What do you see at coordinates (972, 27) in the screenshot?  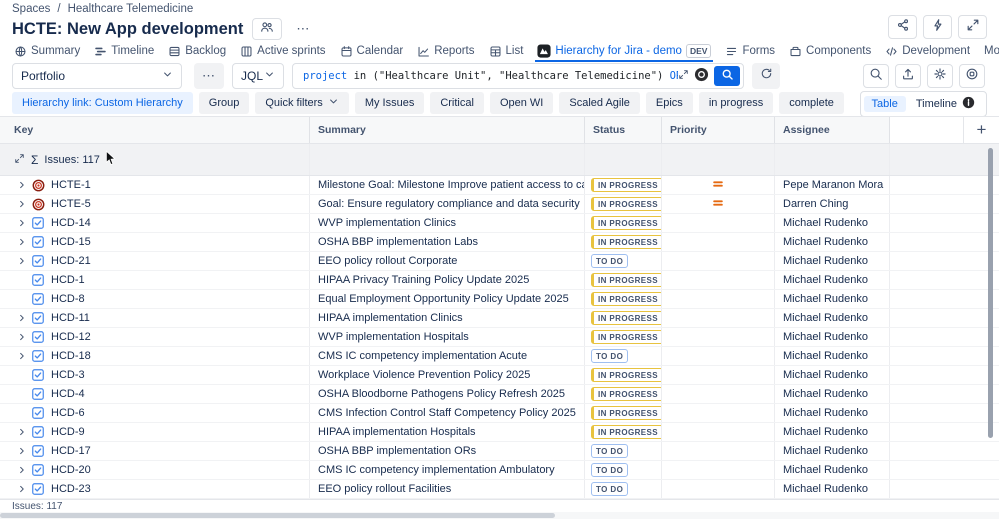 I see `expand-button` at bounding box center [972, 27].